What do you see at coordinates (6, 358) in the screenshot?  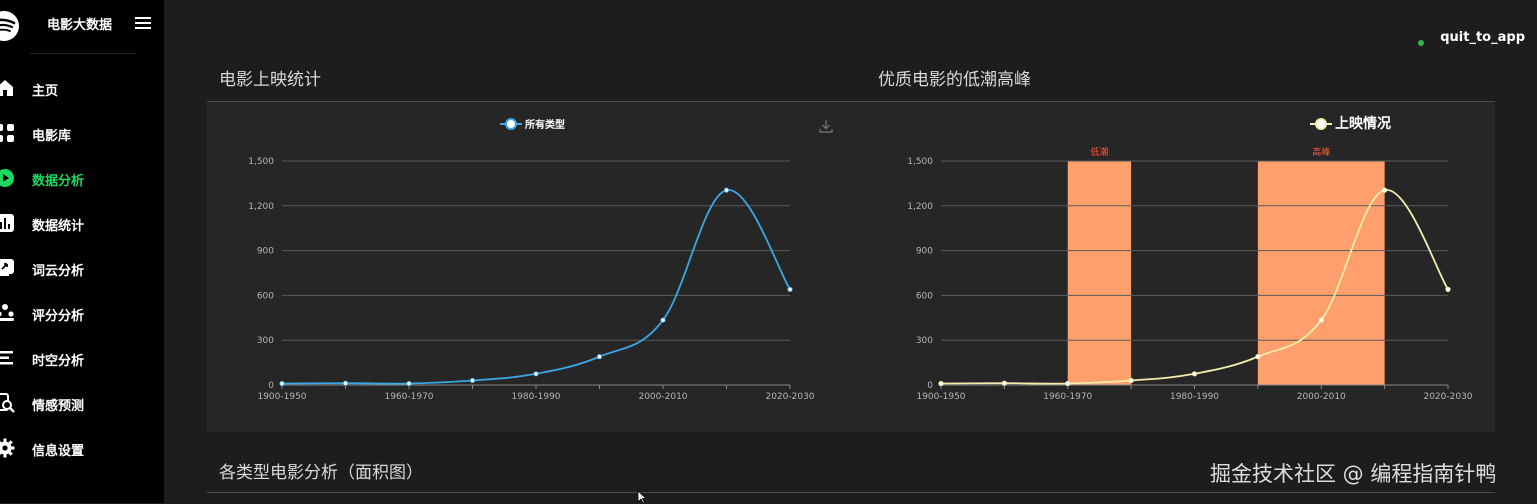 I see `timeline-icon` at bounding box center [6, 358].